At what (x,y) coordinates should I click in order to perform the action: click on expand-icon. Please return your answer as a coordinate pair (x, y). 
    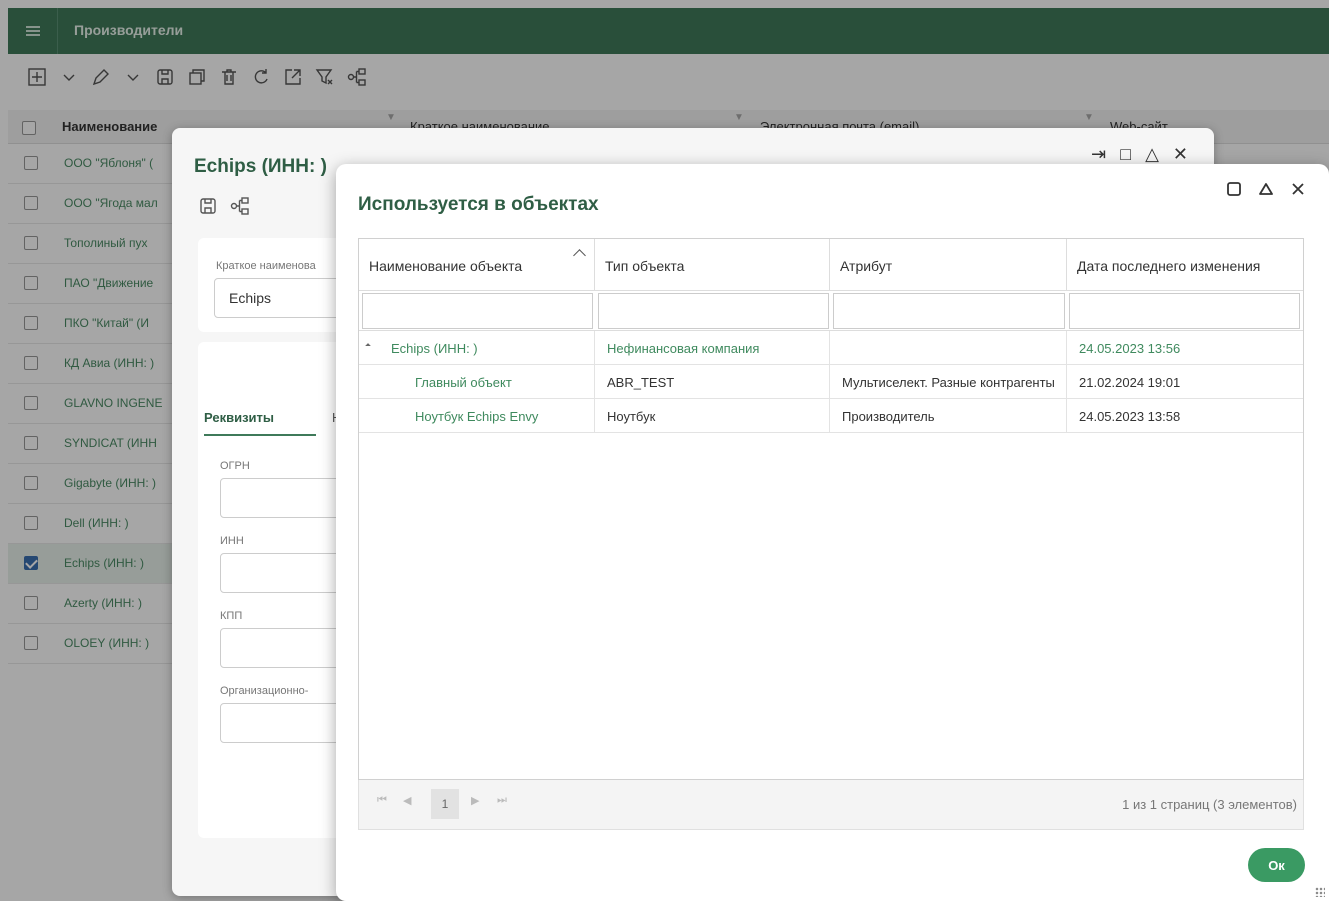
    Looking at the image, I should click on (368, 346).